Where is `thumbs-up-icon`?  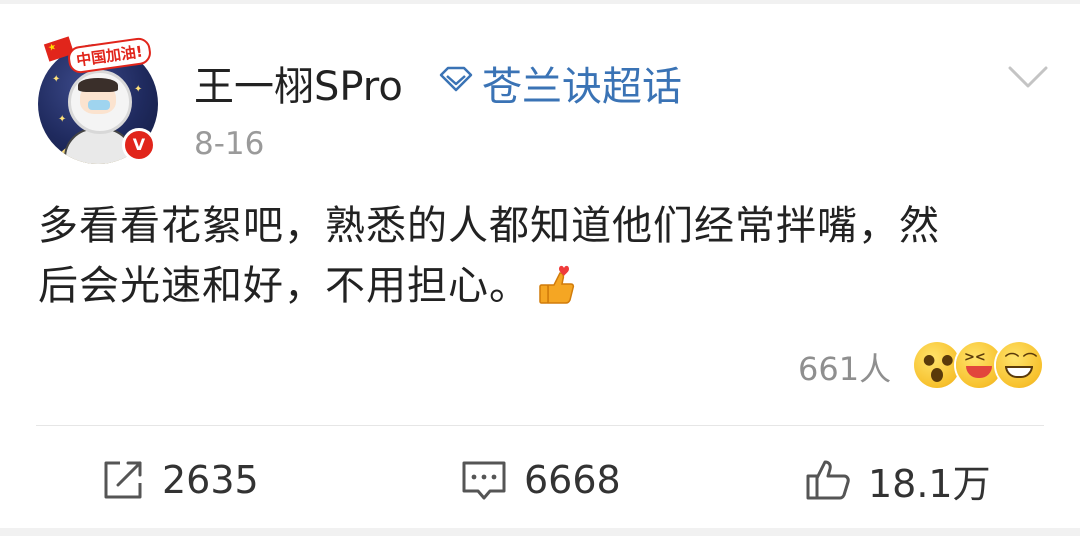 thumbs-up-icon is located at coordinates (828, 480).